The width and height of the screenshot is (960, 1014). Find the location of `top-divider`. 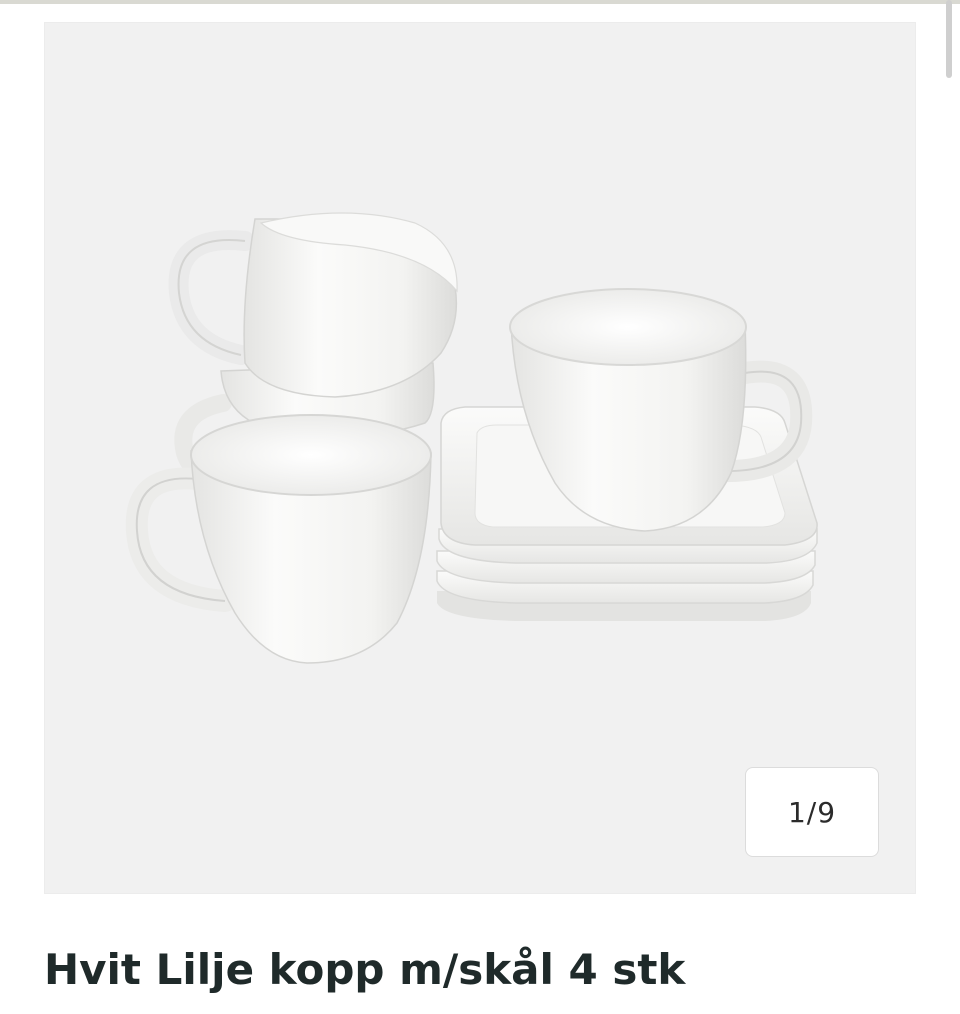

top-divider is located at coordinates (480, 2).